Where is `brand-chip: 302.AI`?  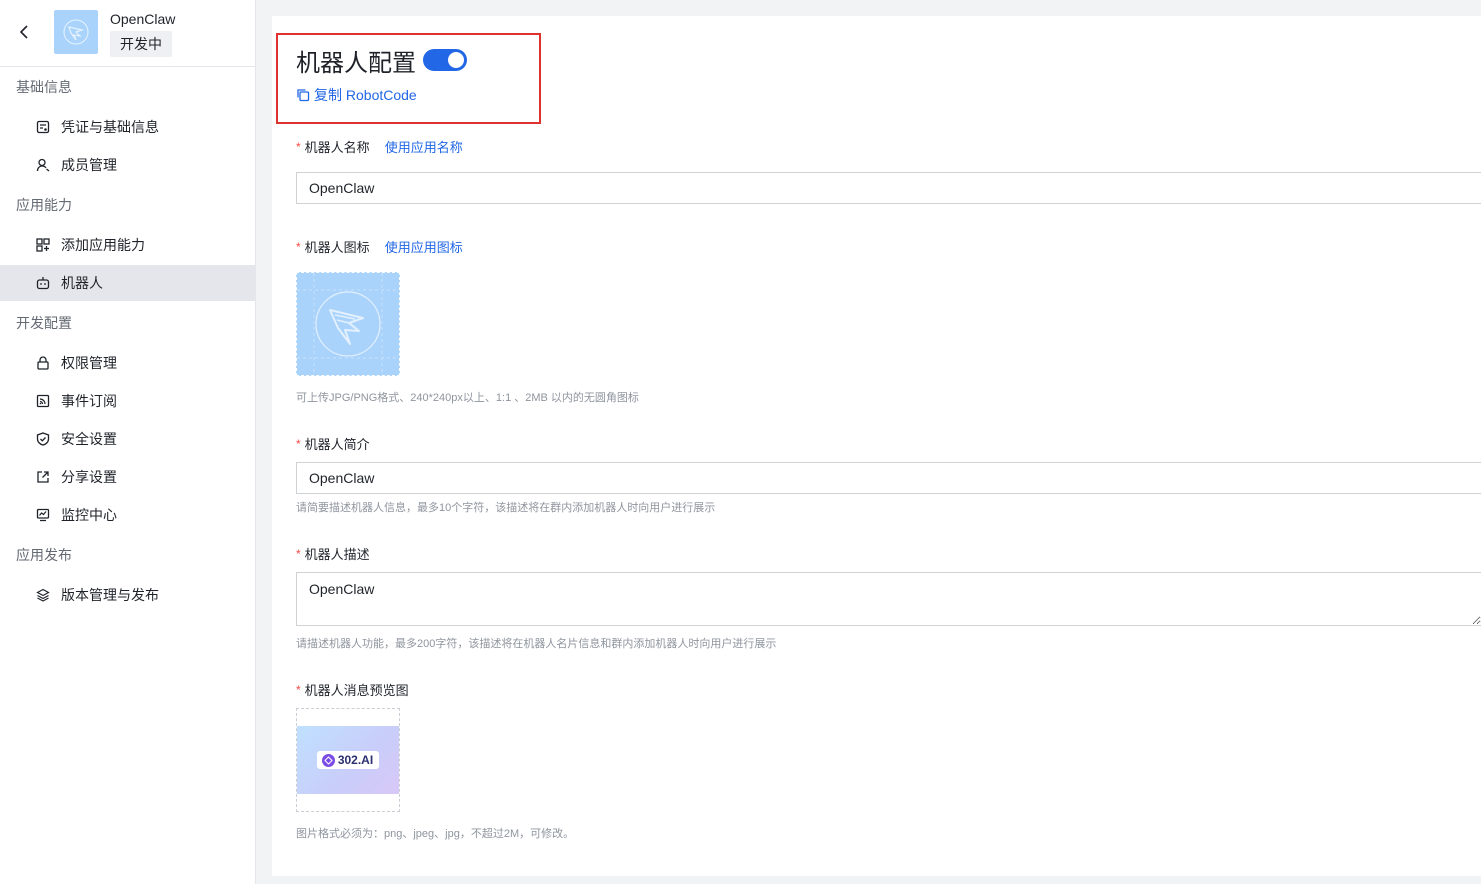 brand-chip: 302.AI is located at coordinates (348, 760).